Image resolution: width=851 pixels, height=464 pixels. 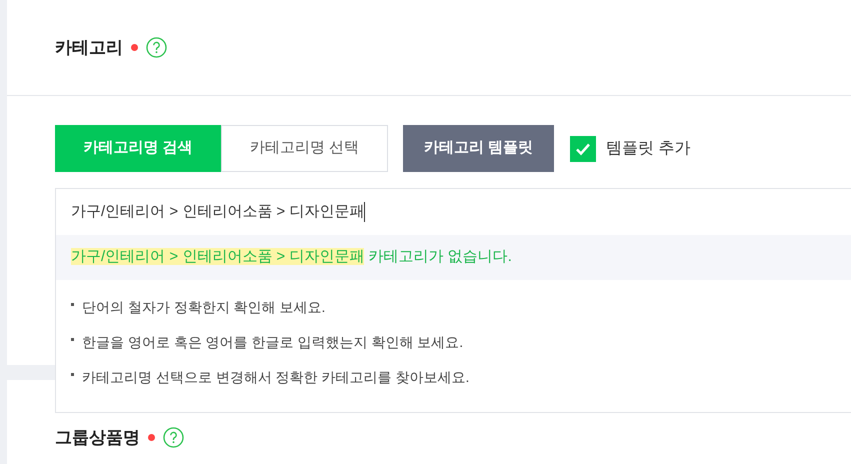 What do you see at coordinates (273, 342) in the screenshot?
I see `tip-text: 한글을 영어로 혹은 영어를 한글로 입력했는지 확인해 보세요.` at bounding box center [273, 342].